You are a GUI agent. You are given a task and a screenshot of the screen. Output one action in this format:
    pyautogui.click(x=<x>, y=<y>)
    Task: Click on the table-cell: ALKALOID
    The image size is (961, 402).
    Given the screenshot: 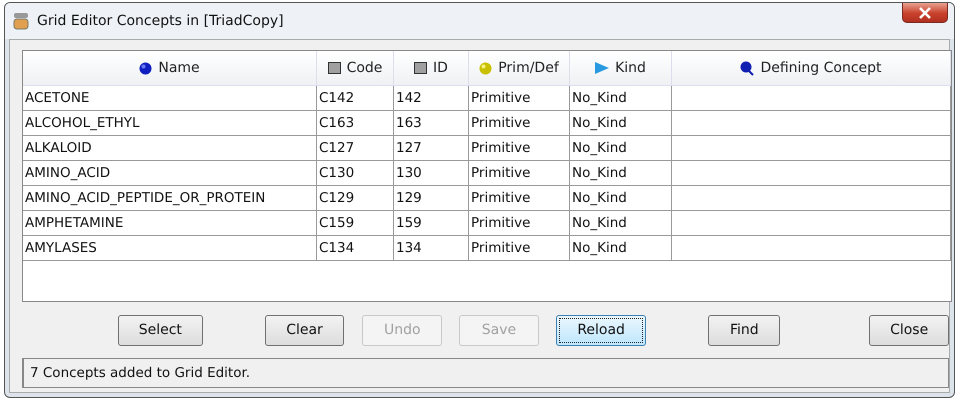 What is the action you would take?
    pyautogui.click(x=170, y=148)
    